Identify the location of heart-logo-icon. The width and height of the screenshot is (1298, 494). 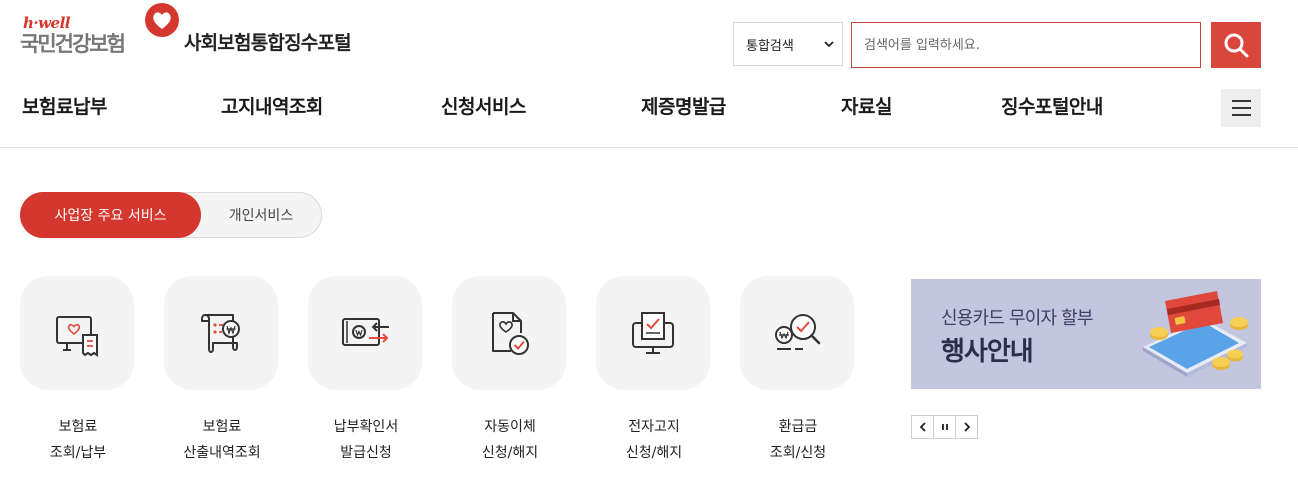
(162, 20).